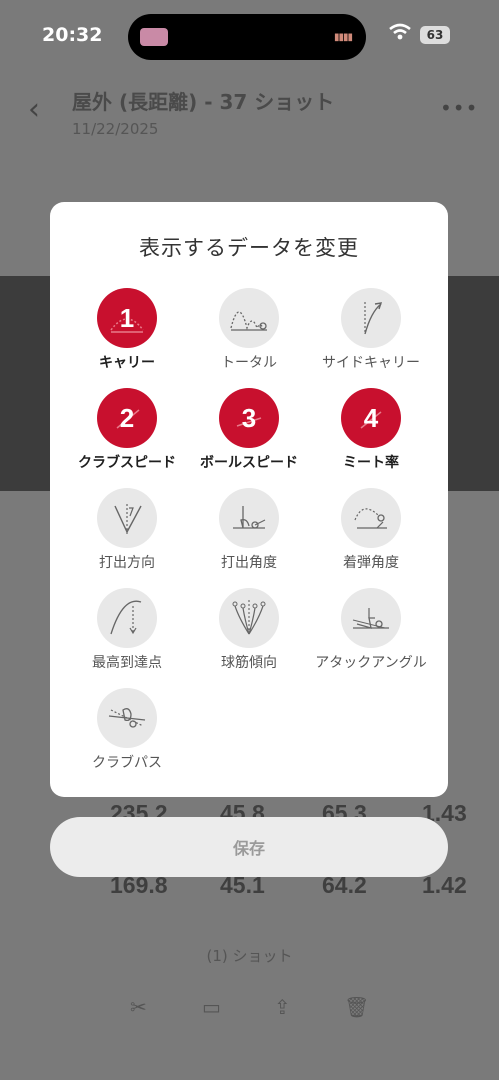 The width and height of the screenshot is (499, 1080). I want to click on share-icon: ⇪, so click(282, 1007).